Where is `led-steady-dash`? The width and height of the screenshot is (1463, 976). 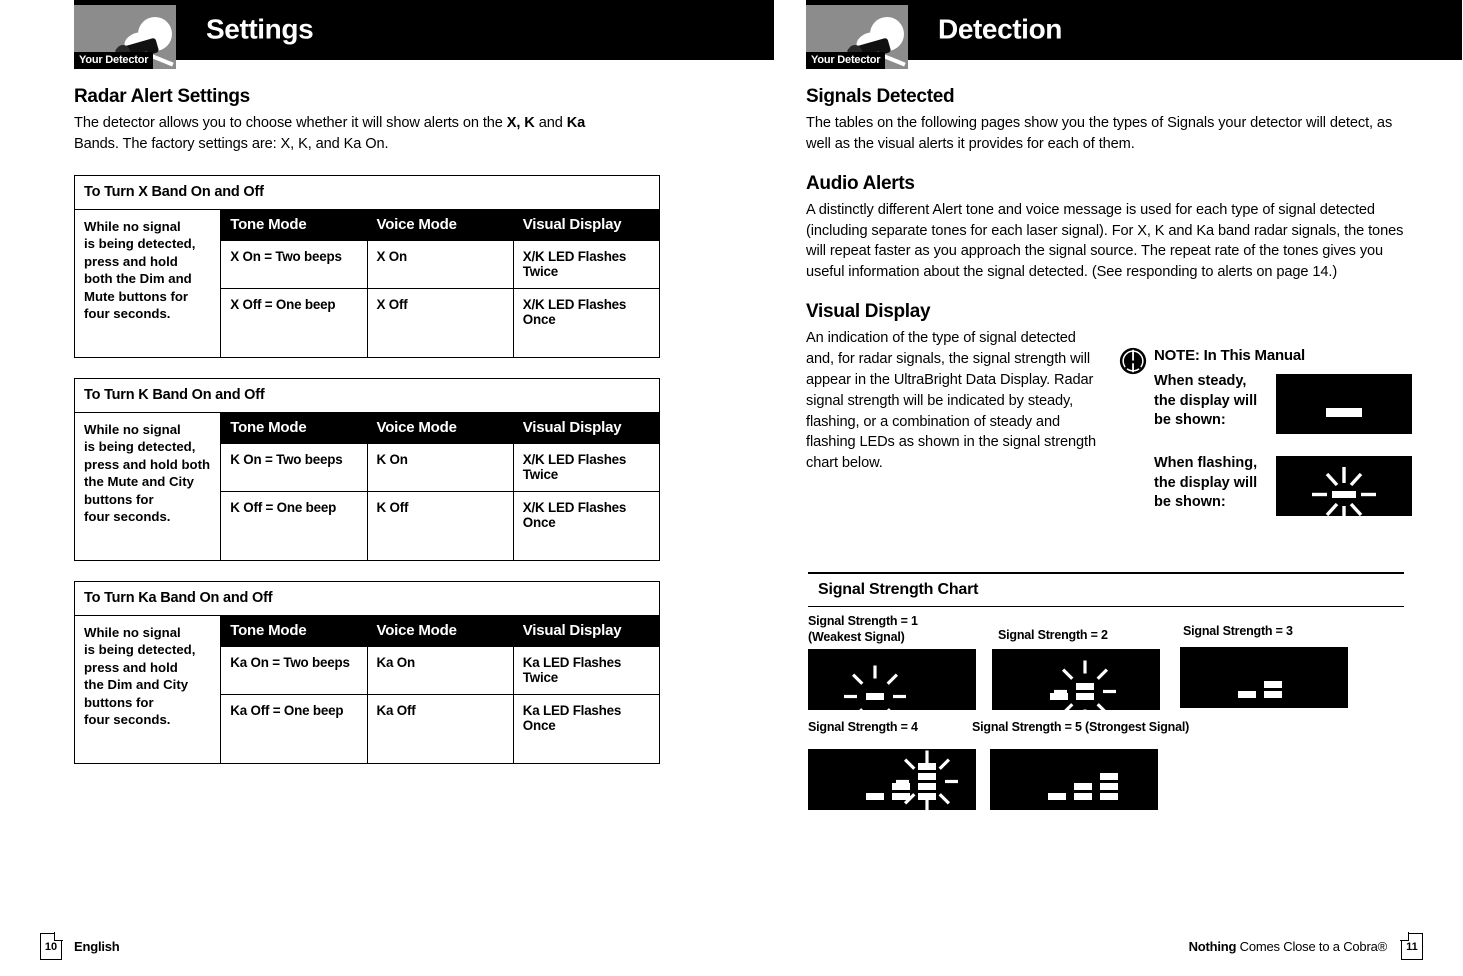
led-steady-dash is located at coordinates (1344, 412).